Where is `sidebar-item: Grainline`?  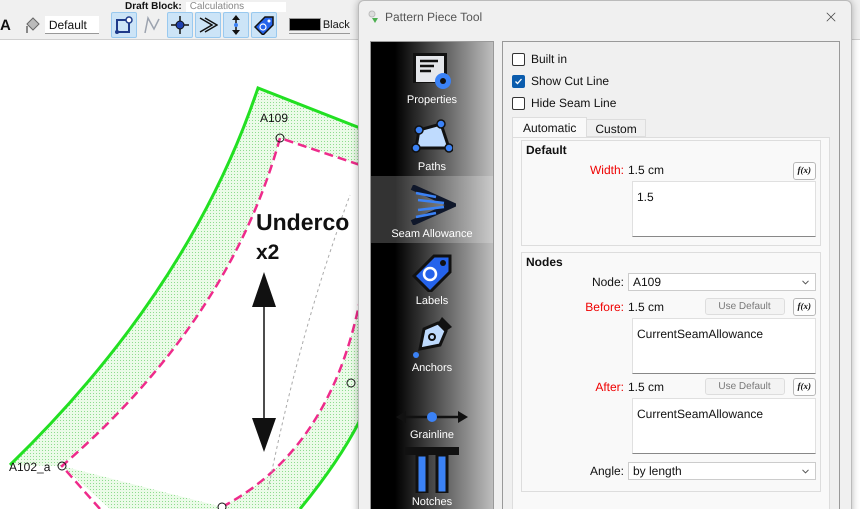 sidebar-item: Grainline is located at coordinates (432, 410).